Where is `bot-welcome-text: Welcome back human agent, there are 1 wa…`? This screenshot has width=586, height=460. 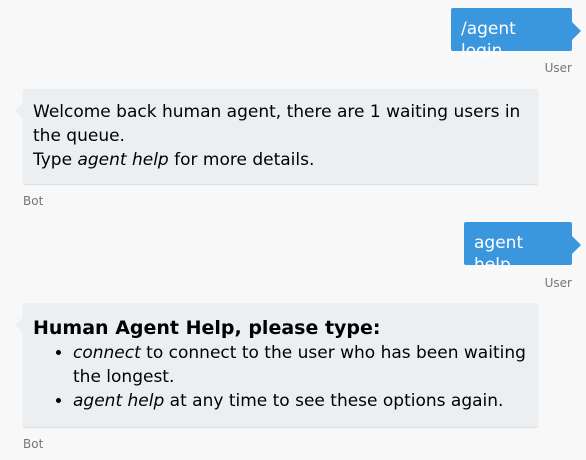
bot-welcome-text: Welcome back human agent, there are 1 wa… is located at coordinates (277, 124).